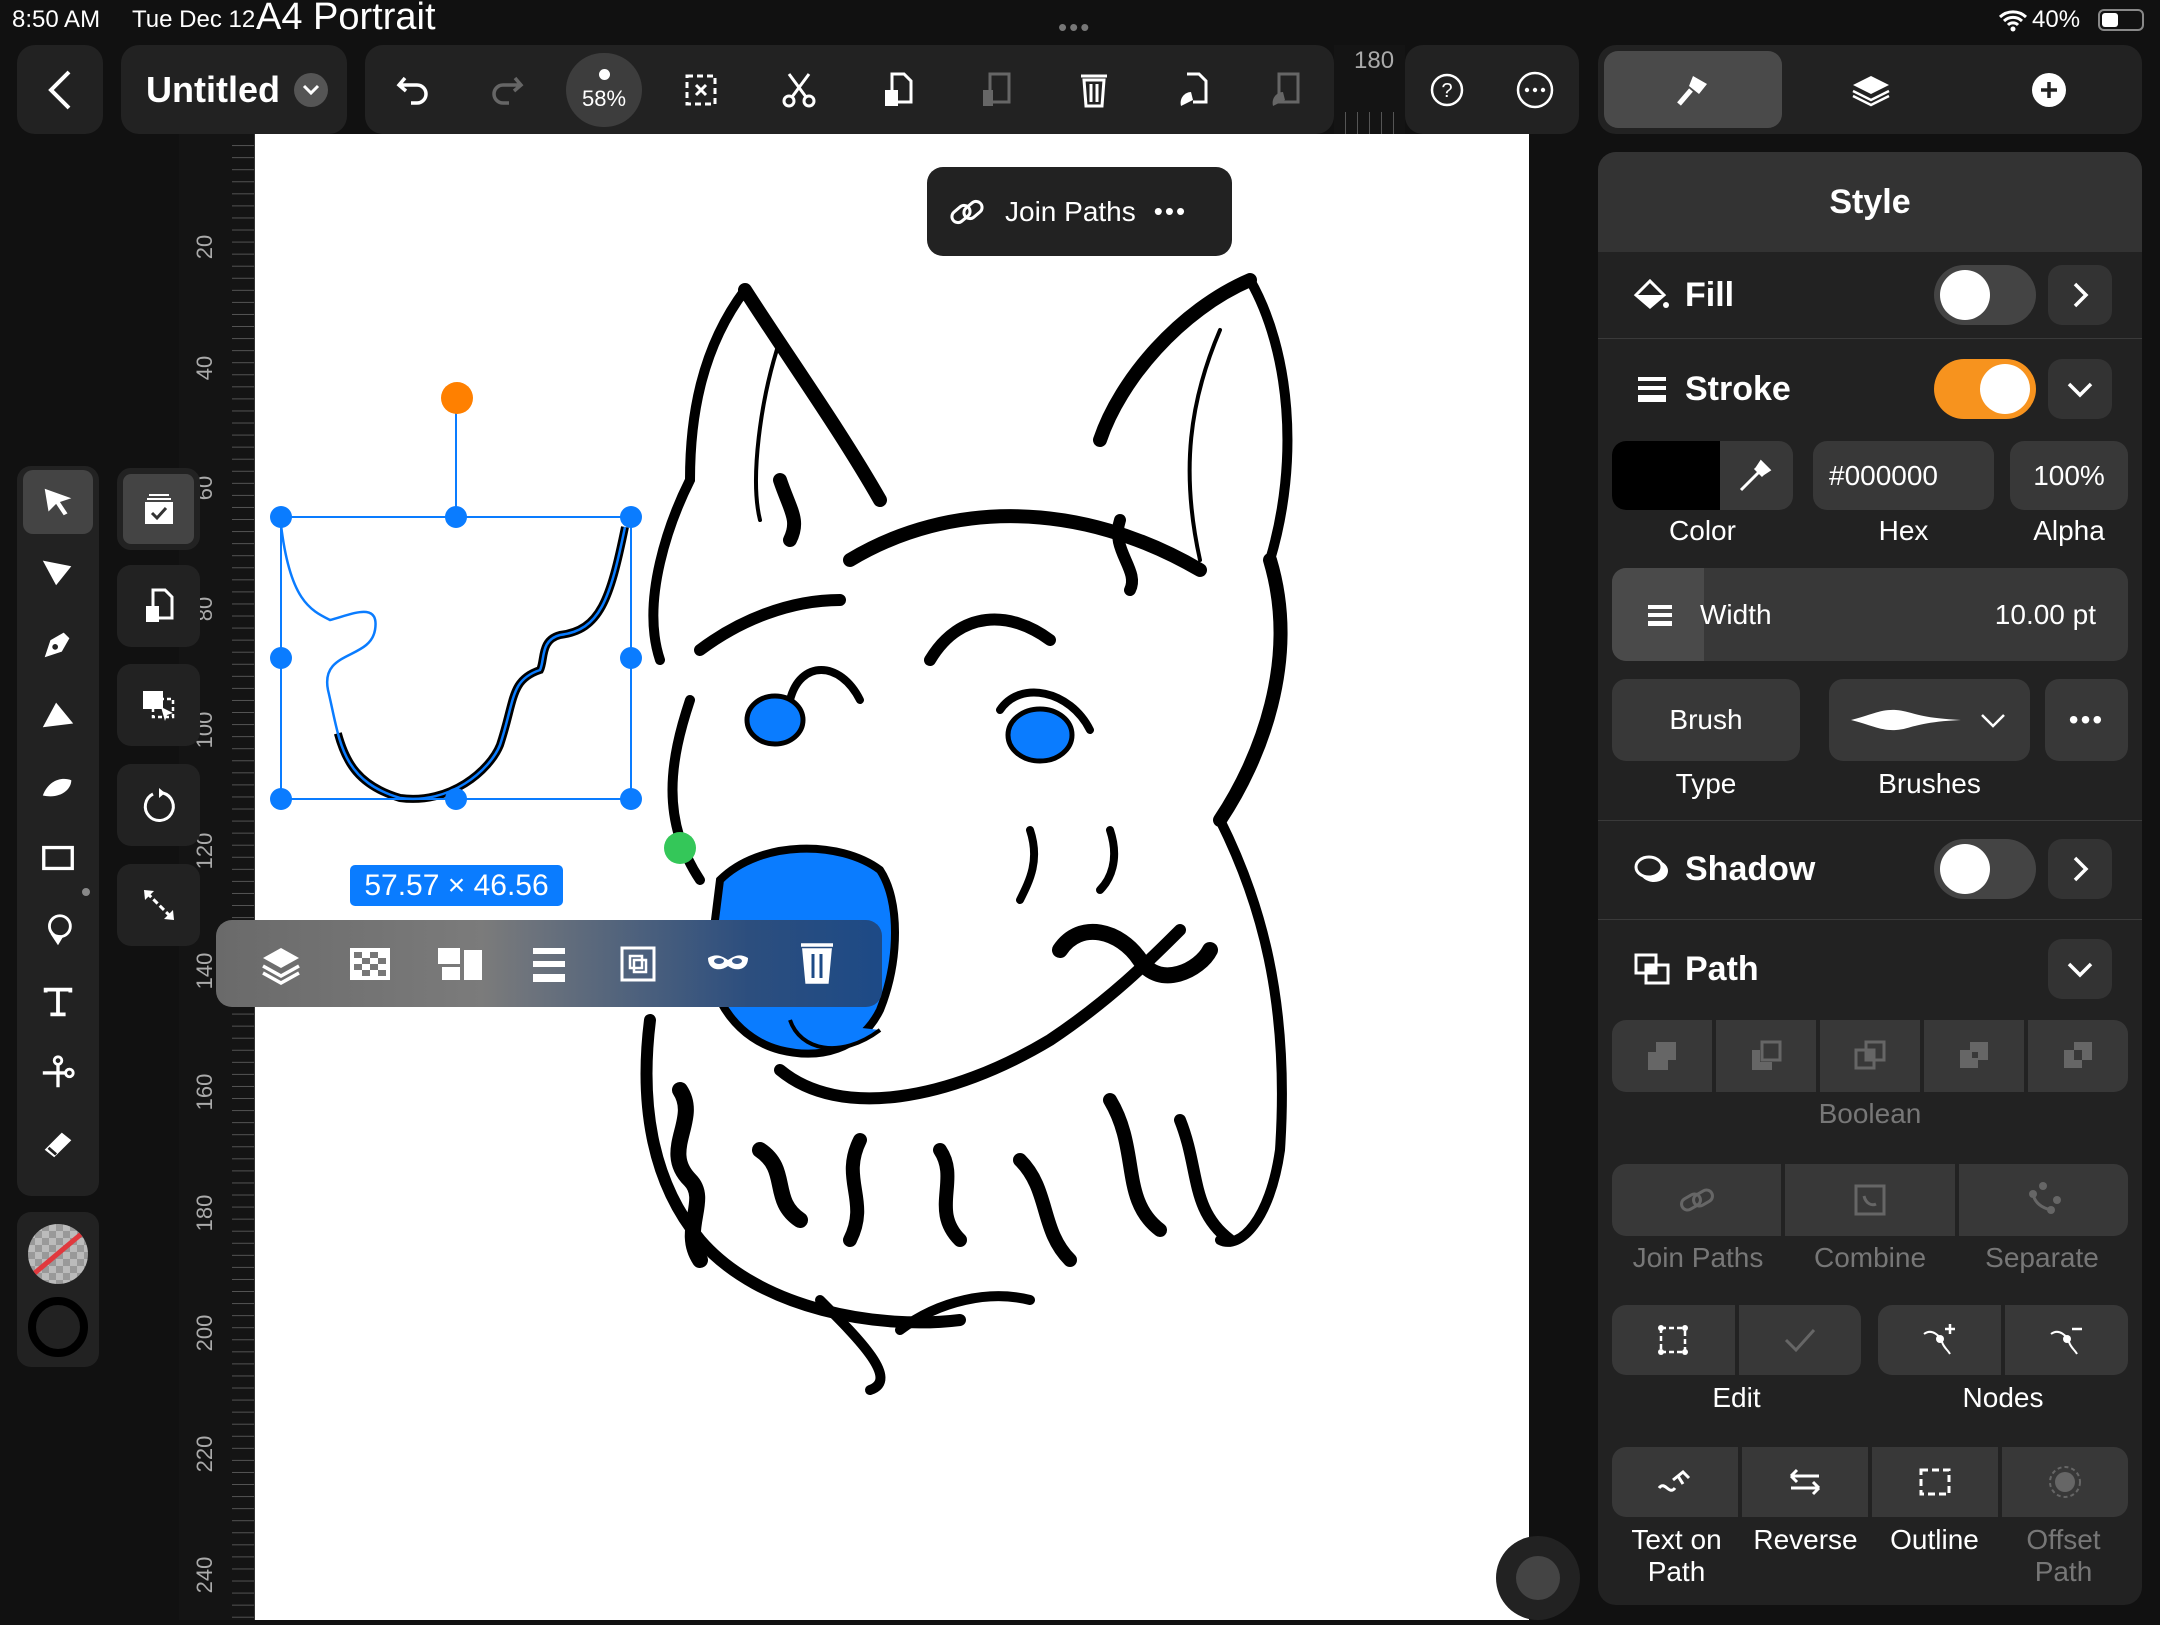 This screenshot has height=1625, width=2160. I want to click on quick-action-button, so click(1538, 1578).